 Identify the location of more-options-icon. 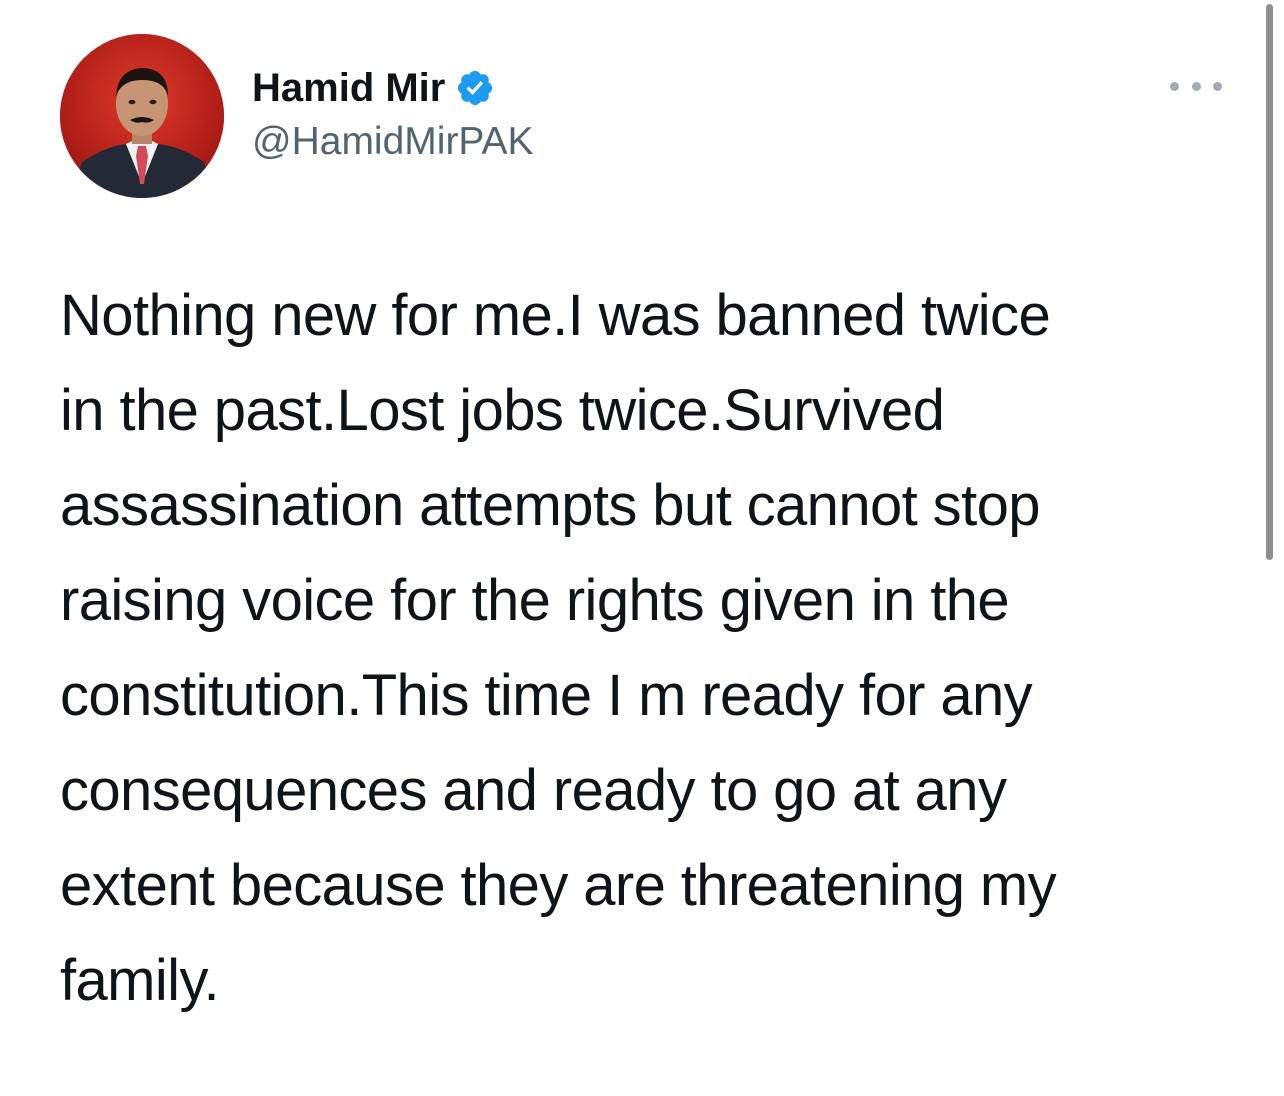
(1196, 86).